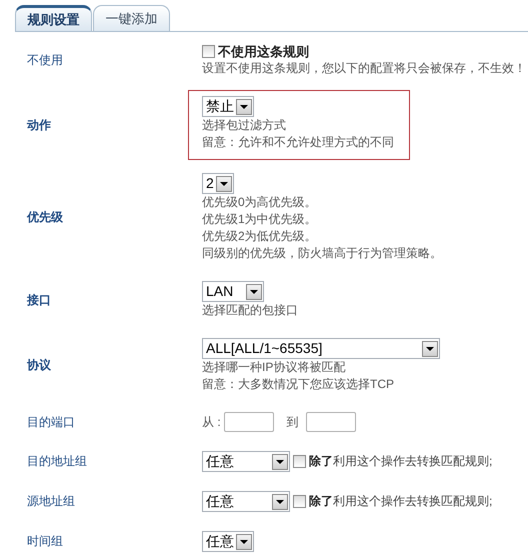  I want to click on tab: 规则设置, so click(53, 18).